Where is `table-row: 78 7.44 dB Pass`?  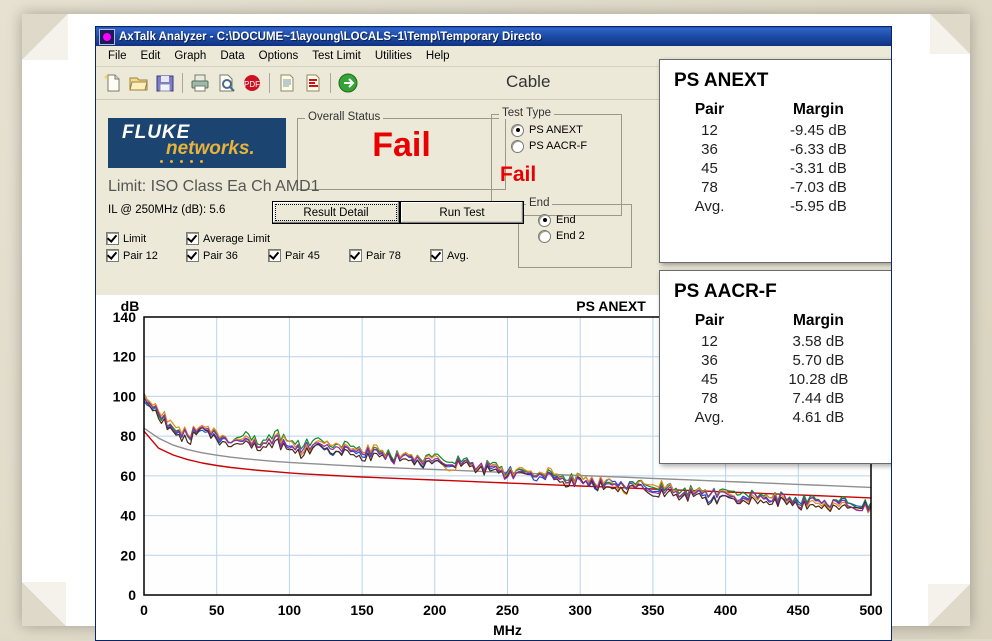 table-row: 78 7.44 dB Pass is located at coordinates (775, 398).